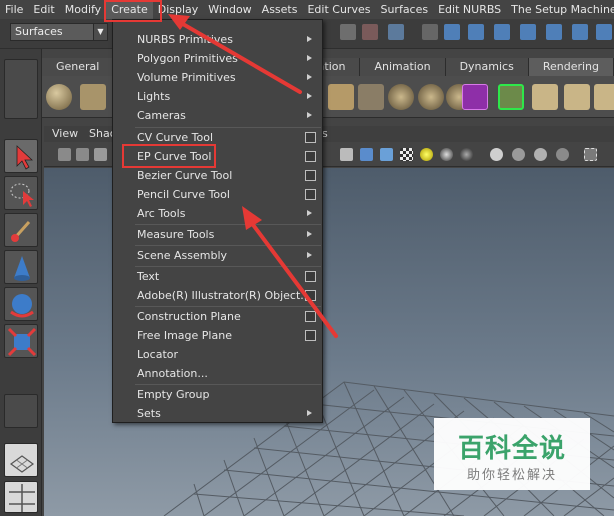 The height and width of the screenshot is (516, 614). Describe the element at coordinates (217, 175) in the screenshot. I see `menu-item-bezier-curve-tool: Bezier Curve Tool` at that location.